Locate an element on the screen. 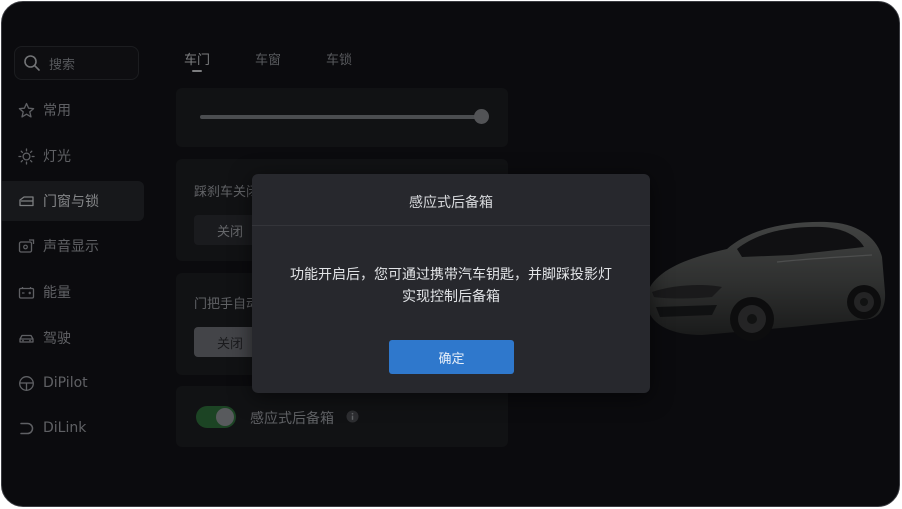  confirm-button: 确定 is located at coordinates (451, 357).